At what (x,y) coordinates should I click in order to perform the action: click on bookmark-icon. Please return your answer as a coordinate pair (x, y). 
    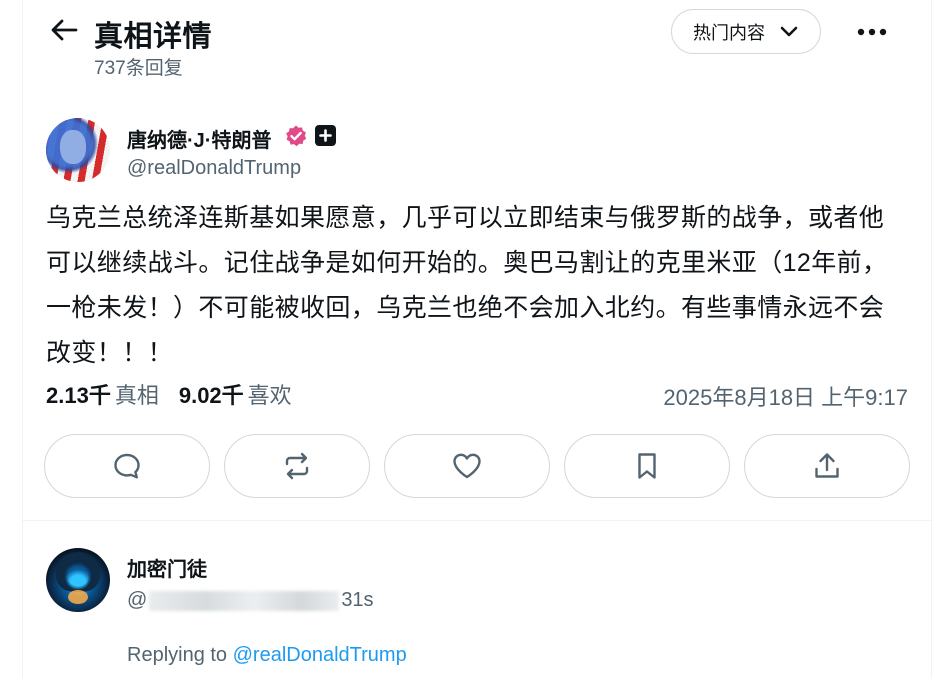
    Looking at the image, I should click on (647, 466).